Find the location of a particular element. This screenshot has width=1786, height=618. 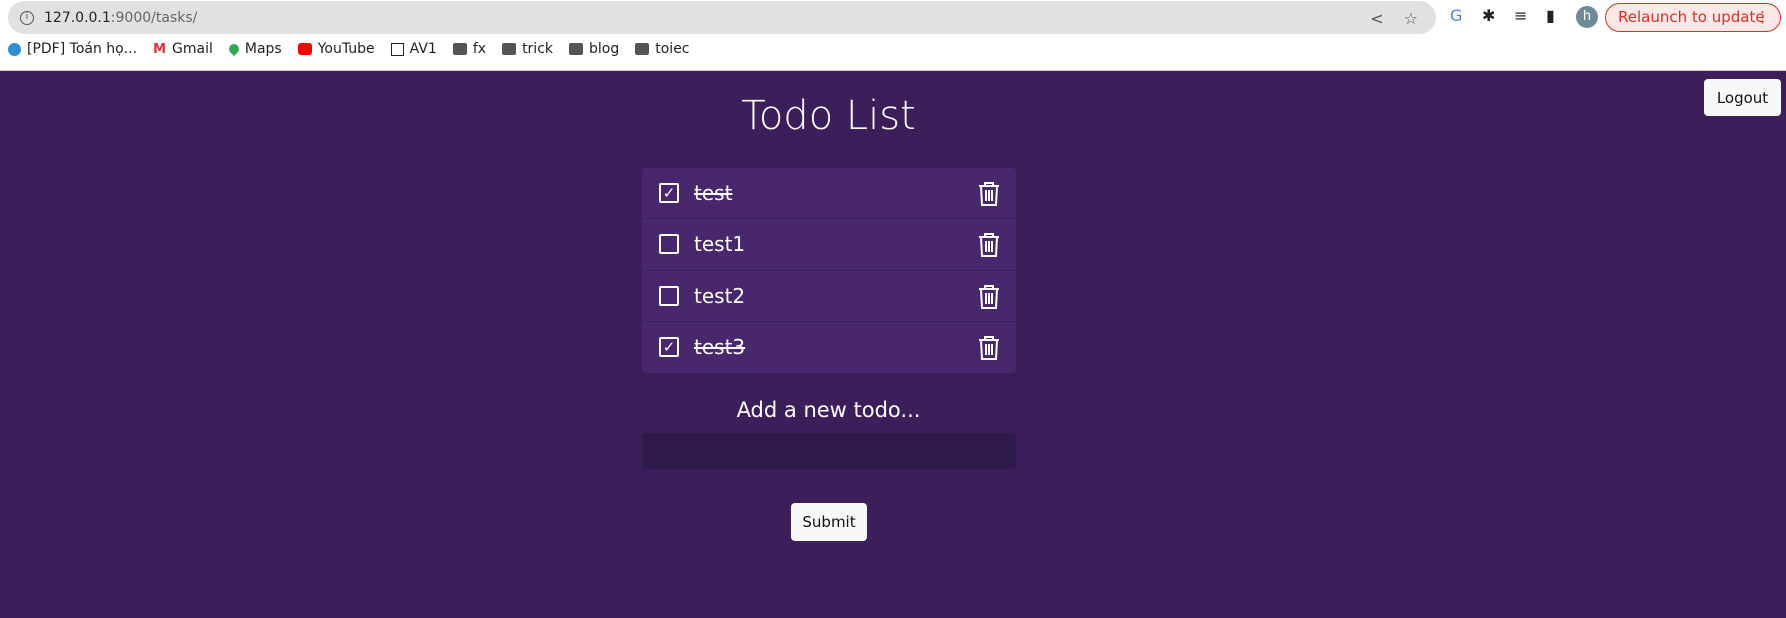

todo-text: test2 is located at coordinates (720, 295).